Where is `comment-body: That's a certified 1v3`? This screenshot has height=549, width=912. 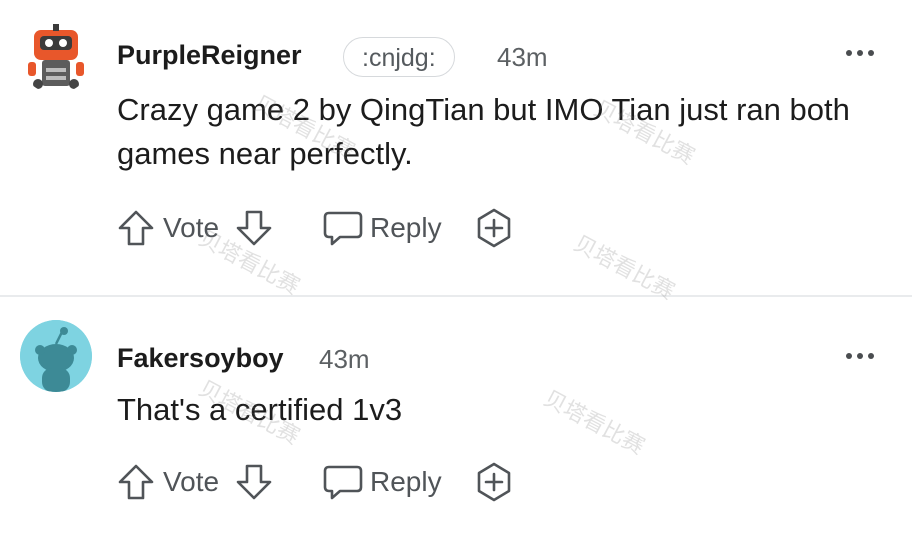
comment-body: That's a certified 1v3 is located at coordinates (260, 409).